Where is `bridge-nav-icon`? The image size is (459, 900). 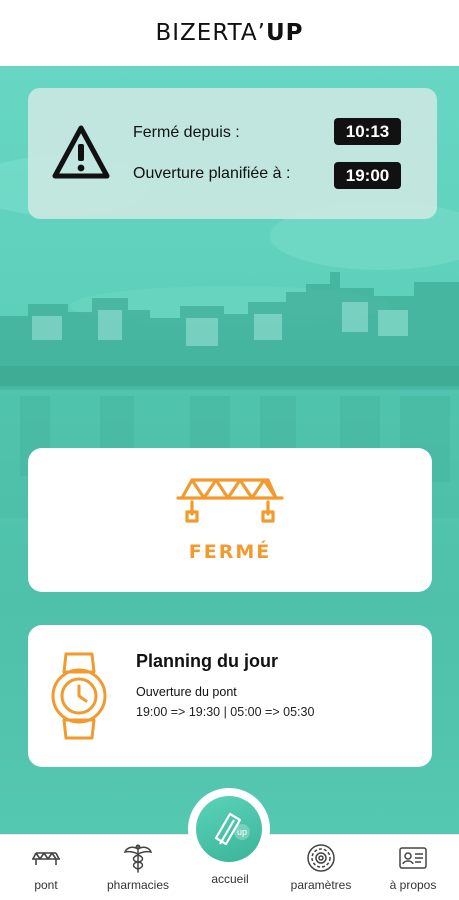
bridge-nav-icon is located at coordinates (46, 858).